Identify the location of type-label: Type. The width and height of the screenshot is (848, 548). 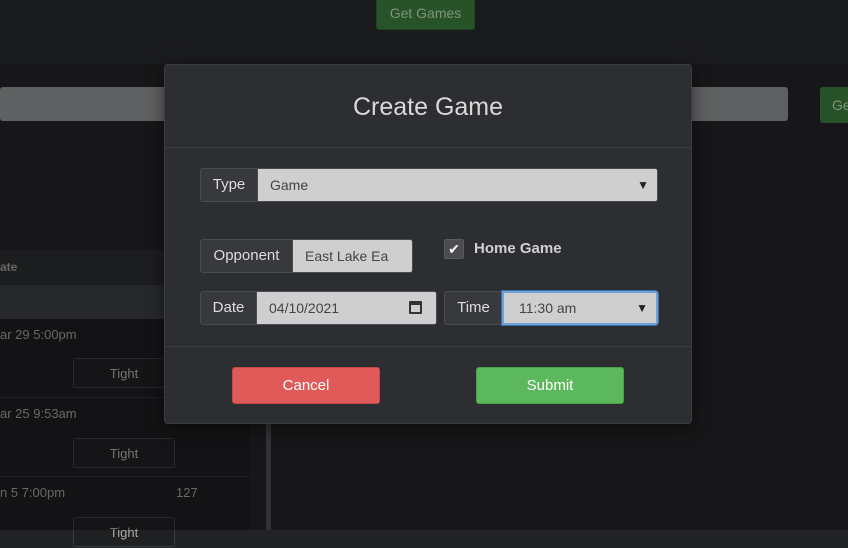
(229, 185).